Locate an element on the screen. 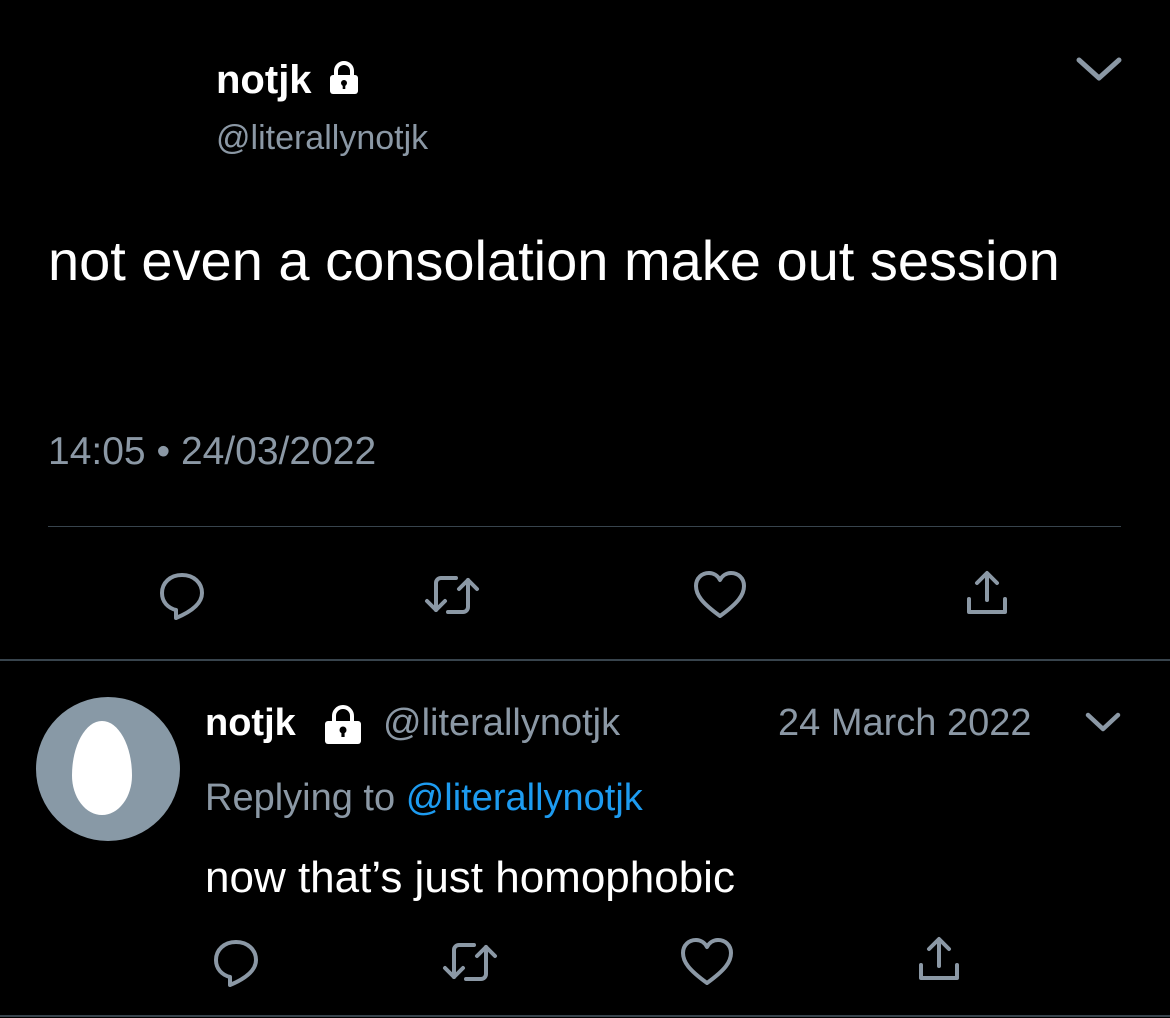 Image resolution: width=1170 pixels, height=1018 pixels. author-handle: @literallynotjk is located at coordinates (322, 138).